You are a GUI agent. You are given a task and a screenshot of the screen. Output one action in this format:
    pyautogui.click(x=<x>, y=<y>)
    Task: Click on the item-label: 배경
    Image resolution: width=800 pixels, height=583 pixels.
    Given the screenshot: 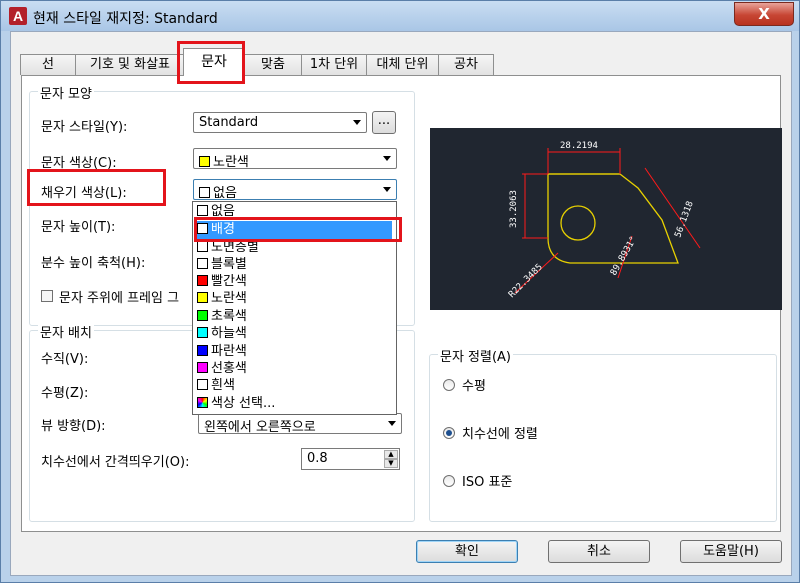 What is the action you would take?
    pyautogui.click(x=223, y=229)
    